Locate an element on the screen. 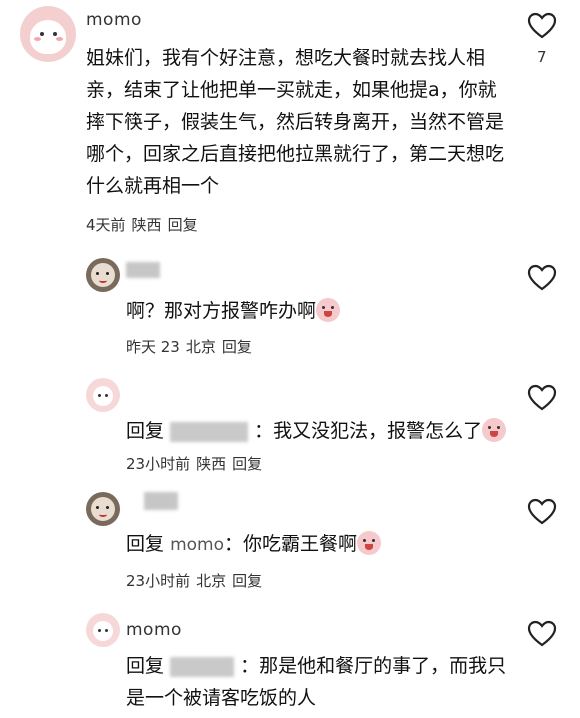 The height and width of the screenshot is (718, 580). reply-text: 回复 momo：你吃霸王餐啊 is located at coordinates (253, 544).